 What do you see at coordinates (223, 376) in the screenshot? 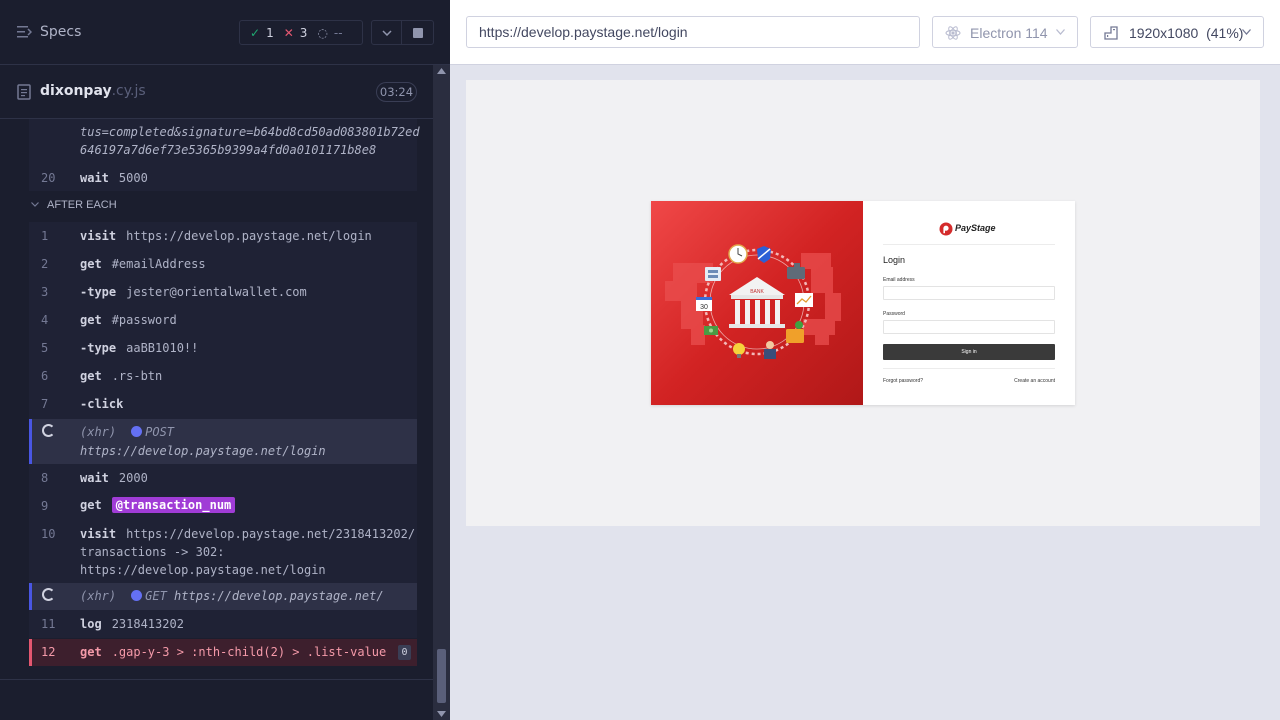
I see `command-row: 6 get .rs-btn` at bounding box center [223, 376].